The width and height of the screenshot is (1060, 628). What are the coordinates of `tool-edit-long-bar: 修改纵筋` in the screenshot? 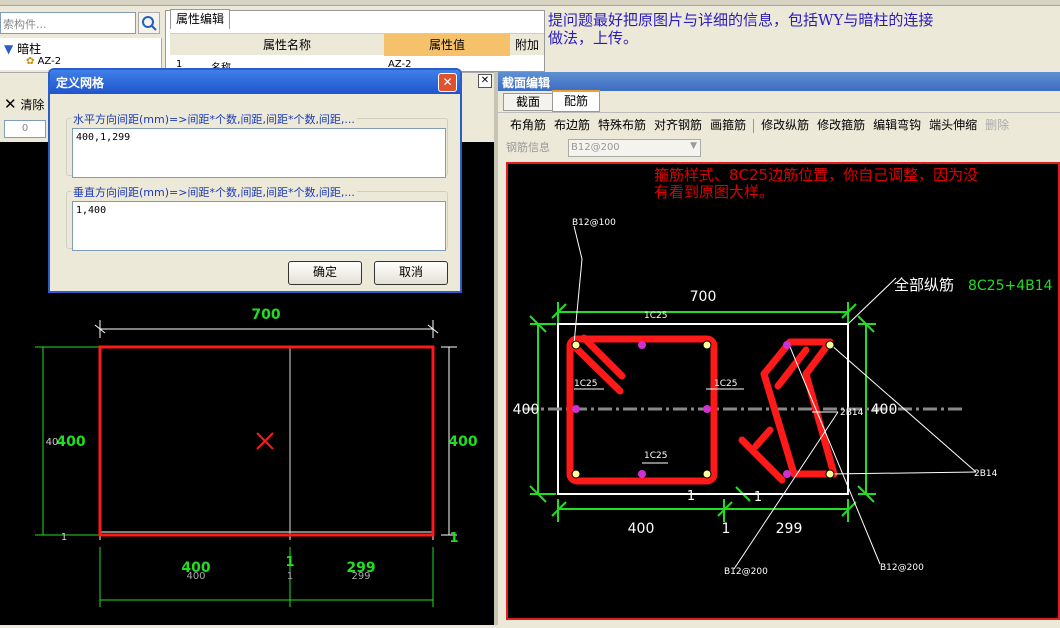 It's located at (785, 125).